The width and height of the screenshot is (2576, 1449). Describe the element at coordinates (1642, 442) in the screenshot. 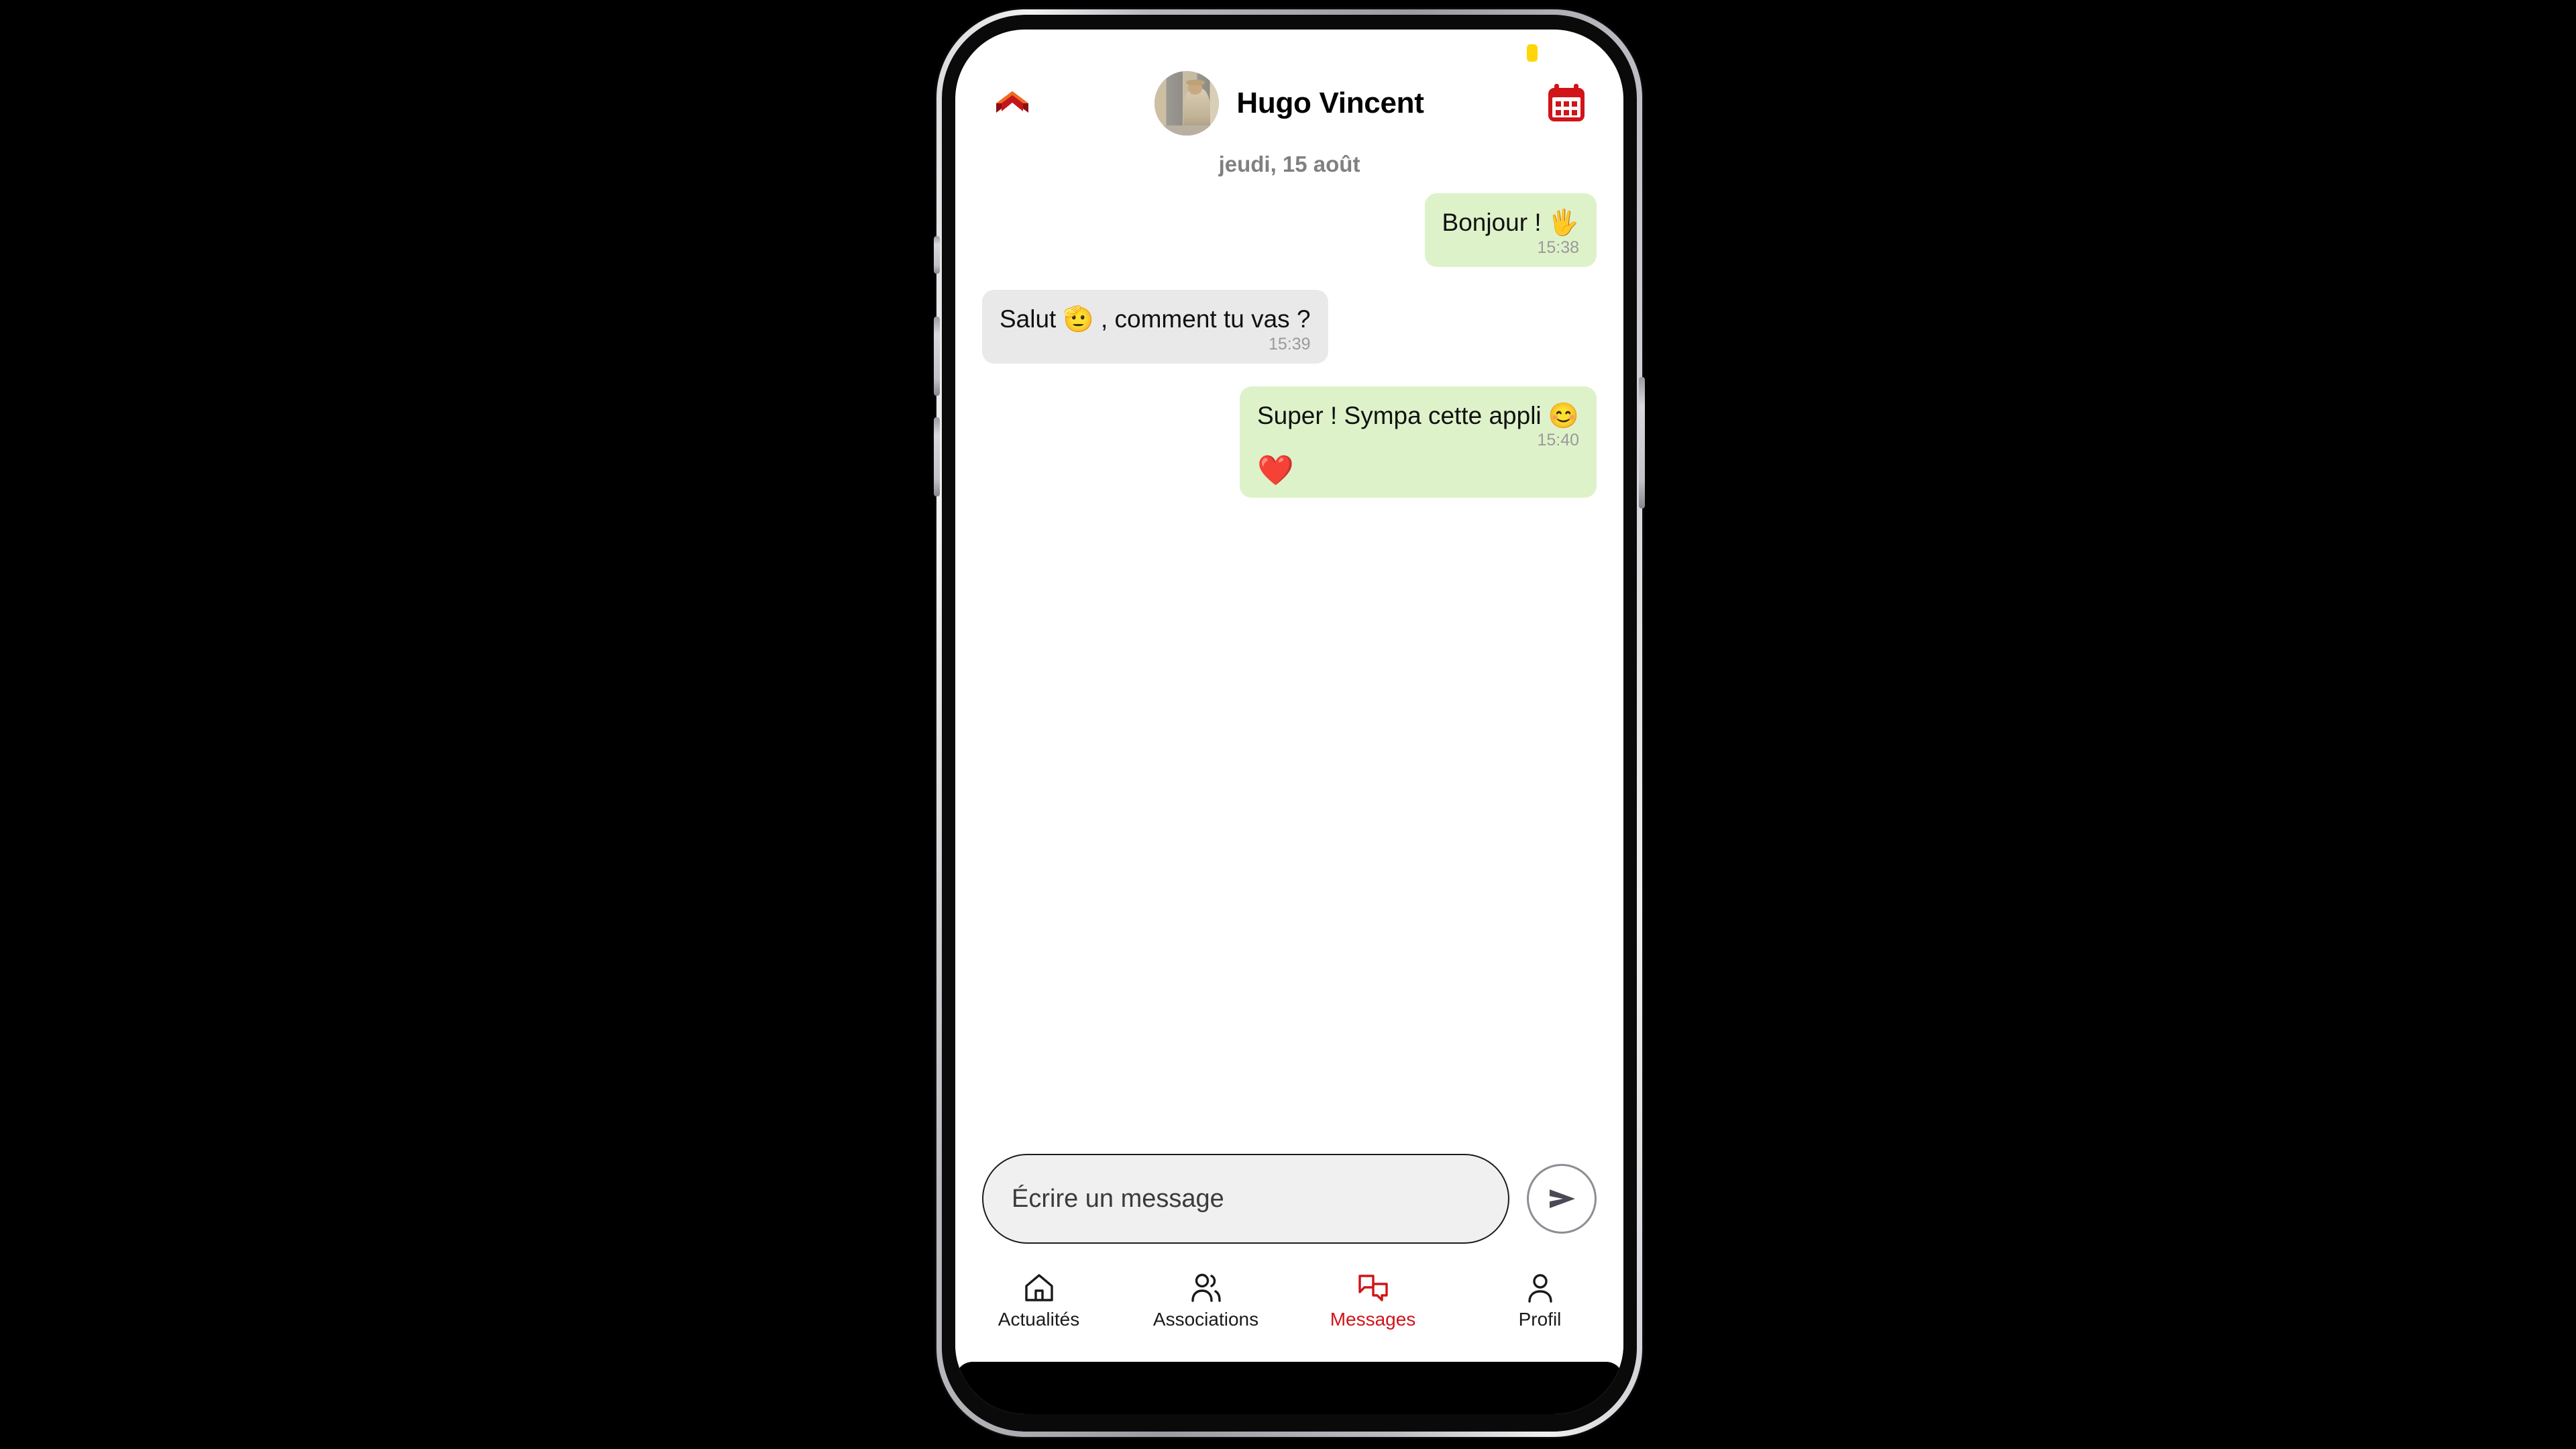

I see `power-button` at that location.